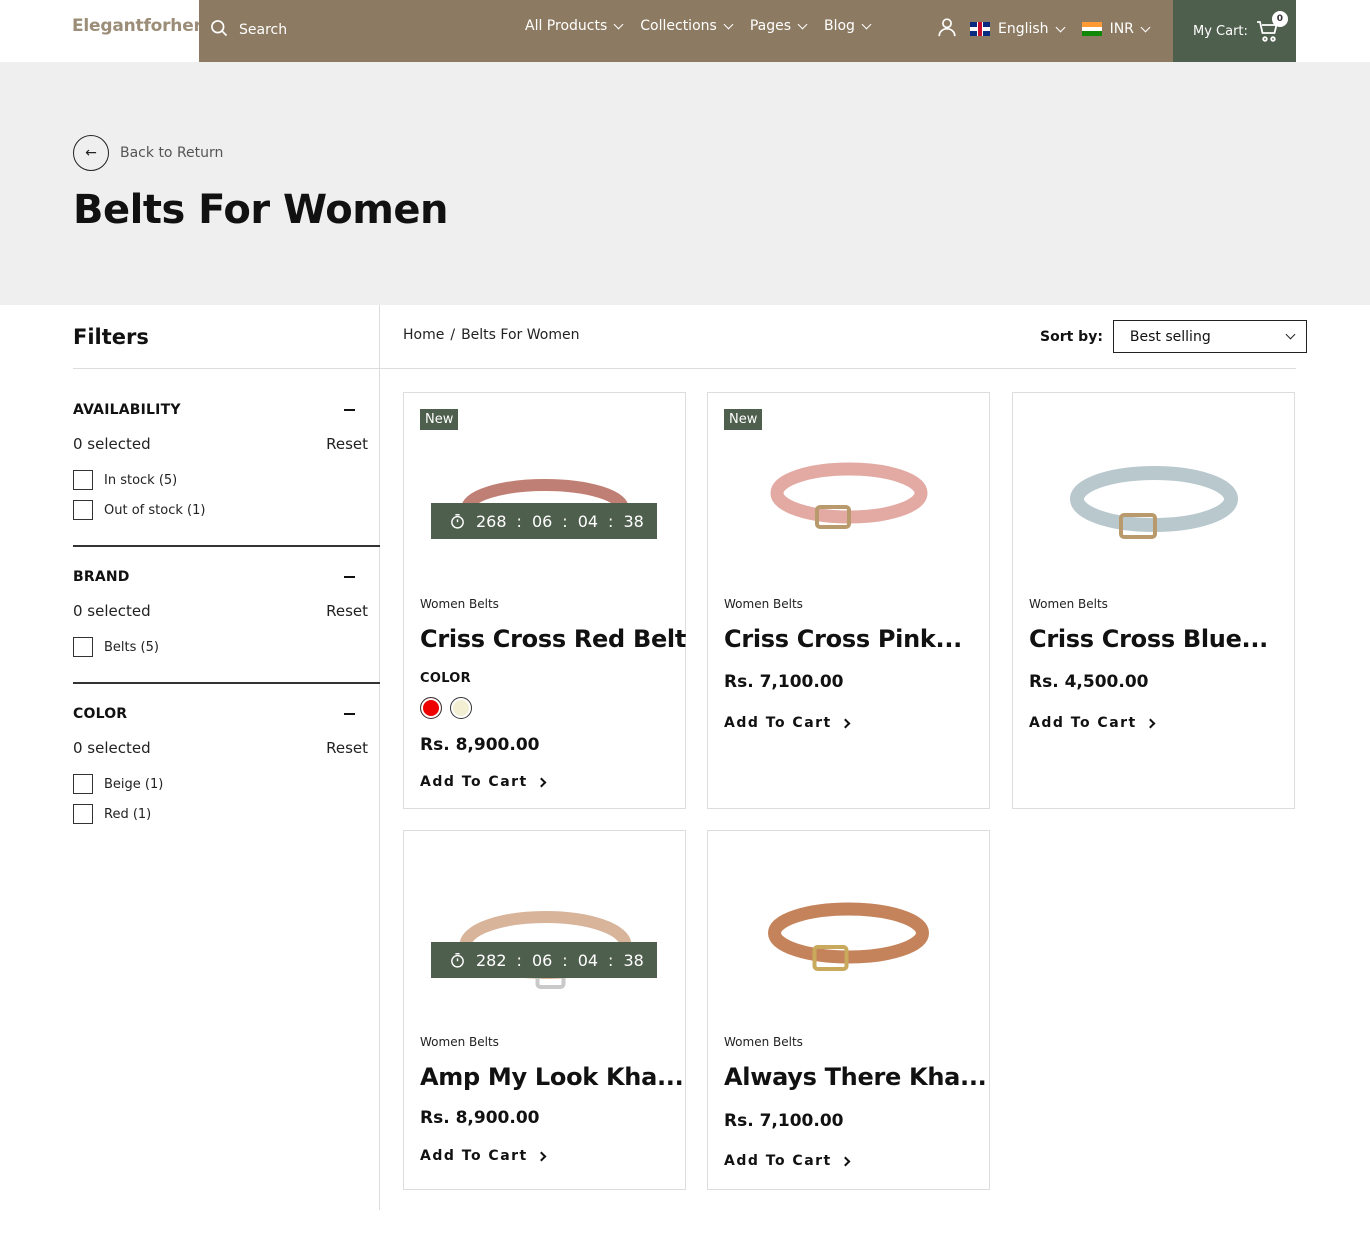  What do you see at coordinates (848, 26) in the screenshot?
I see `nav-blog: Blog` at bounding box center [848, 26].